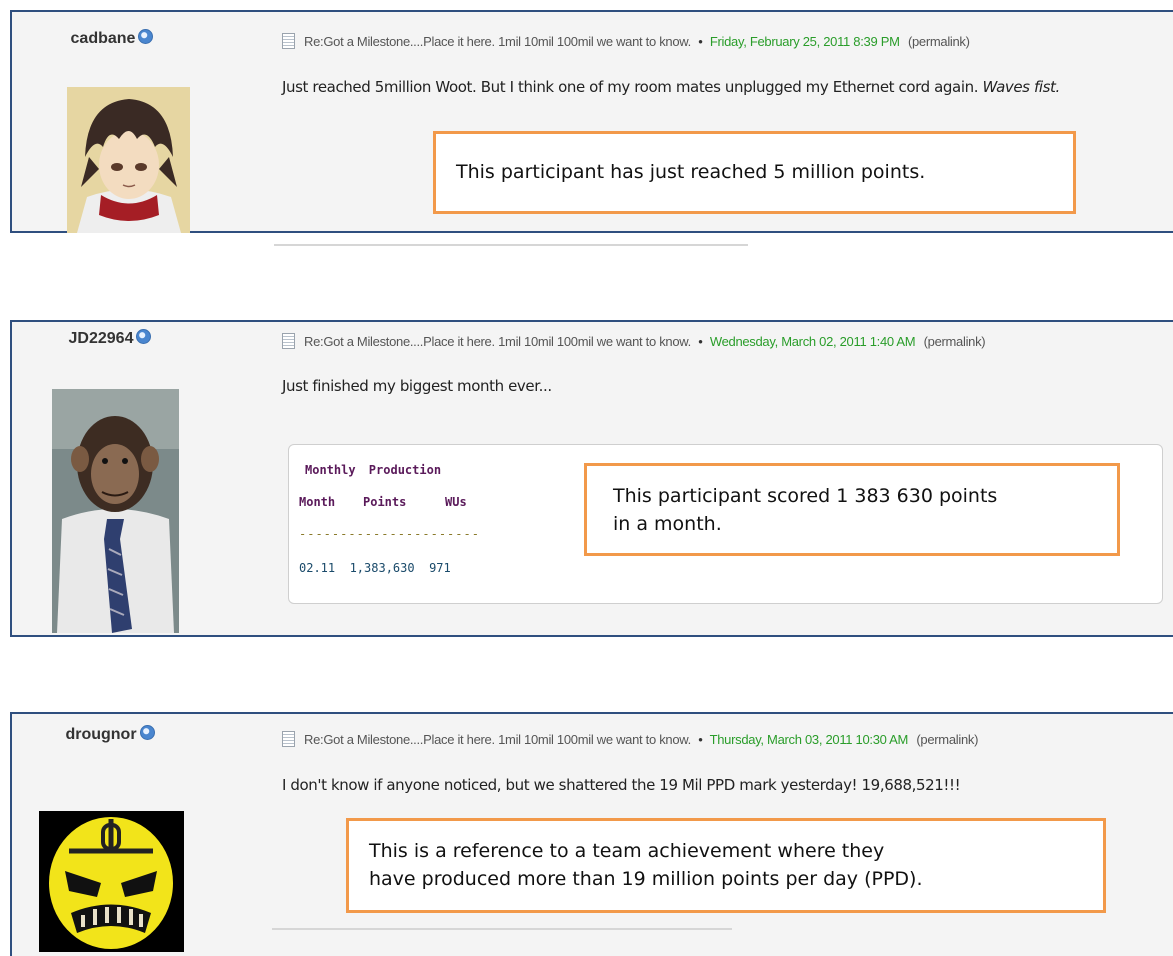 The image size is (1173, 956). Describe the element at coordinates (100, 734) in the screenshot. I see `username-text: drougnor` at that location.